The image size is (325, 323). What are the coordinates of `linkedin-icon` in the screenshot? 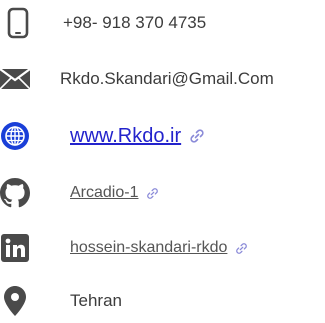 It's located at (15, 248).